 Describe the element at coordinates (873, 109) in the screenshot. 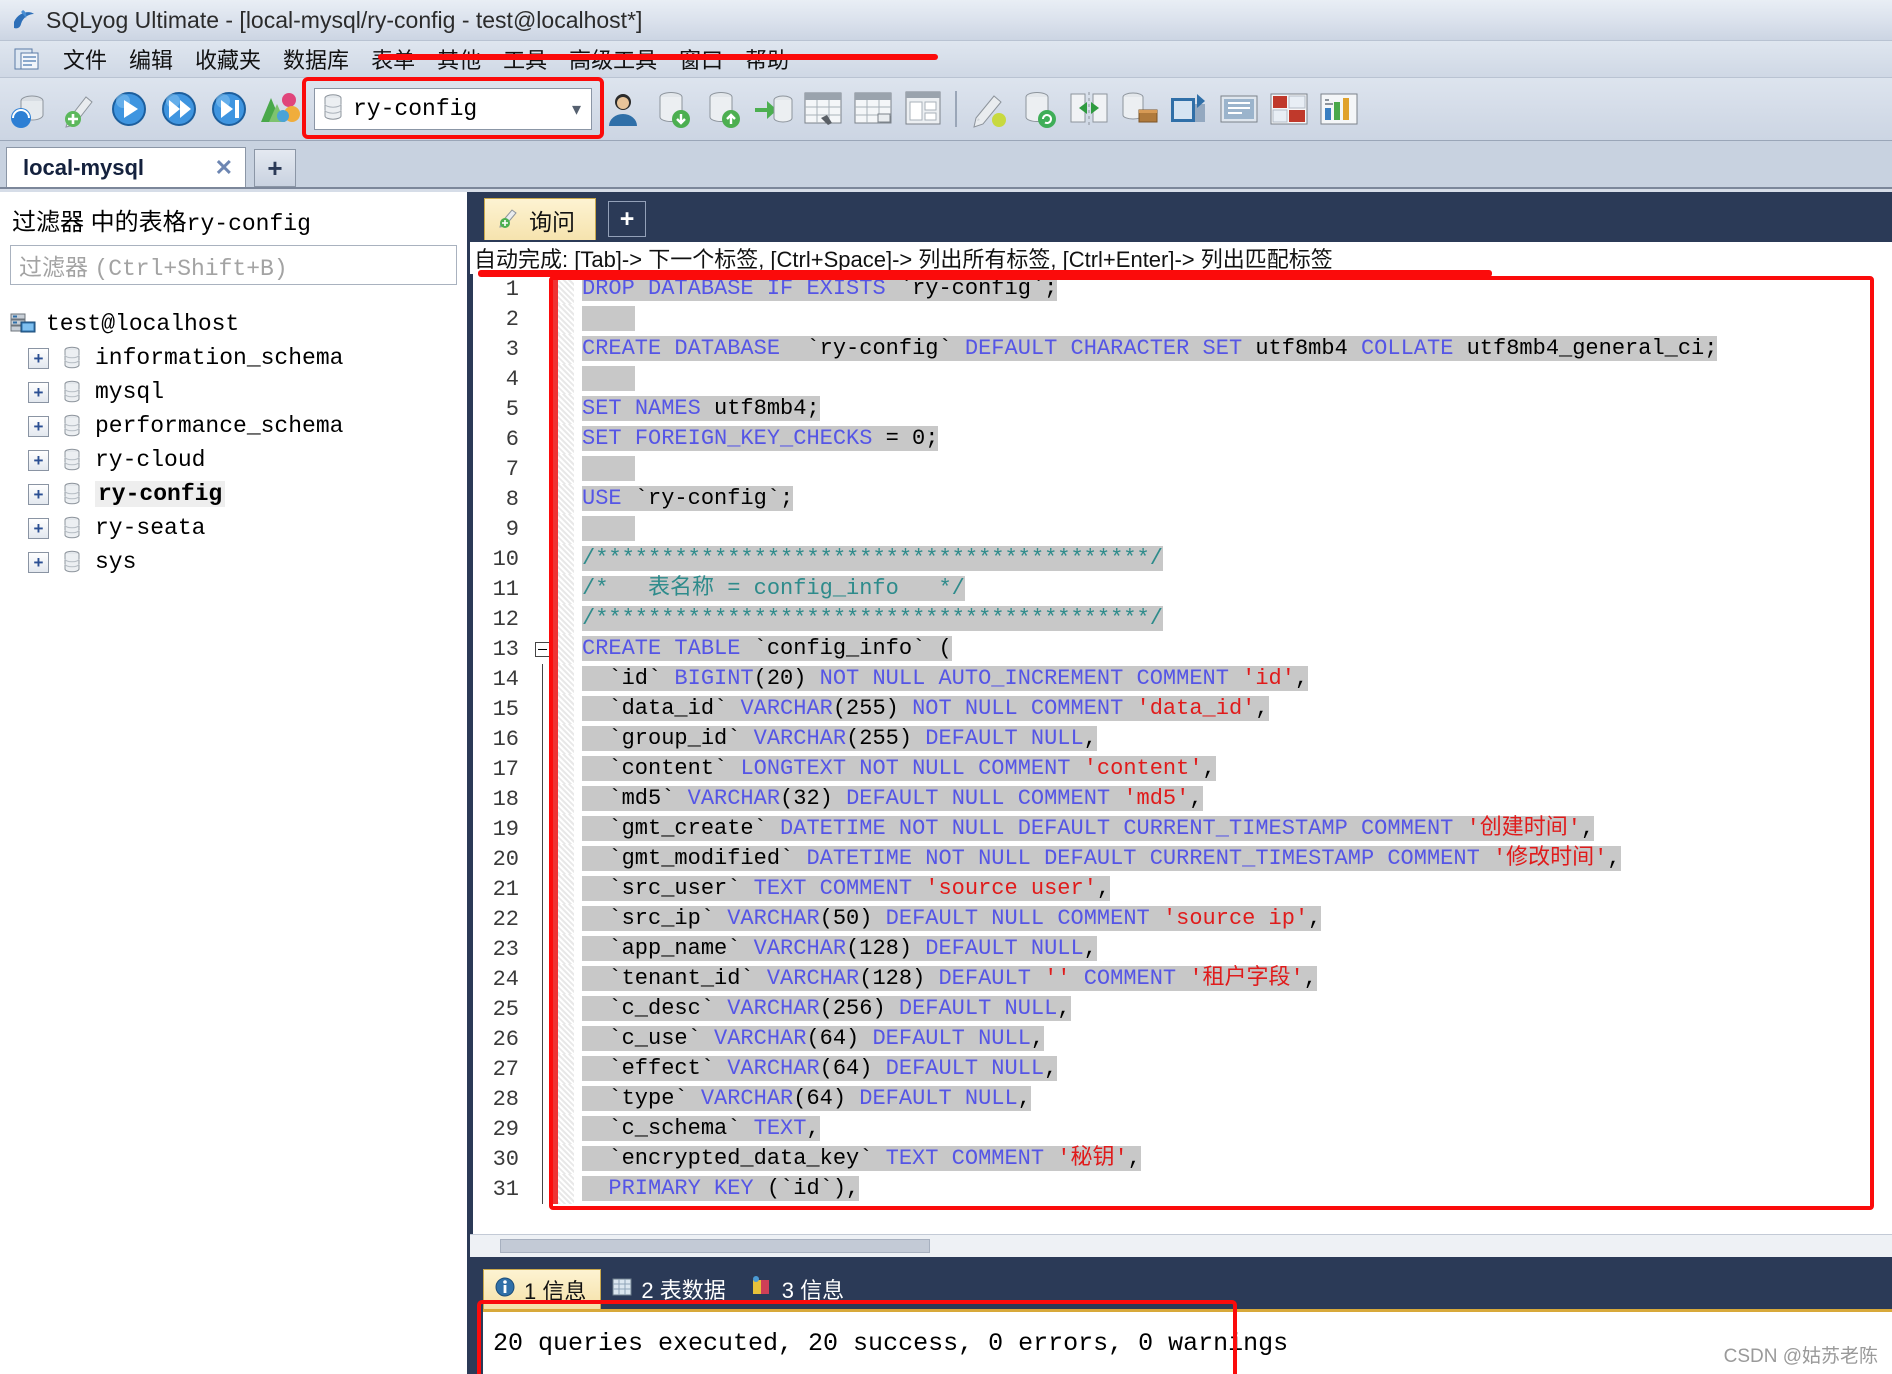

I see `table-structure-icon` at that location.